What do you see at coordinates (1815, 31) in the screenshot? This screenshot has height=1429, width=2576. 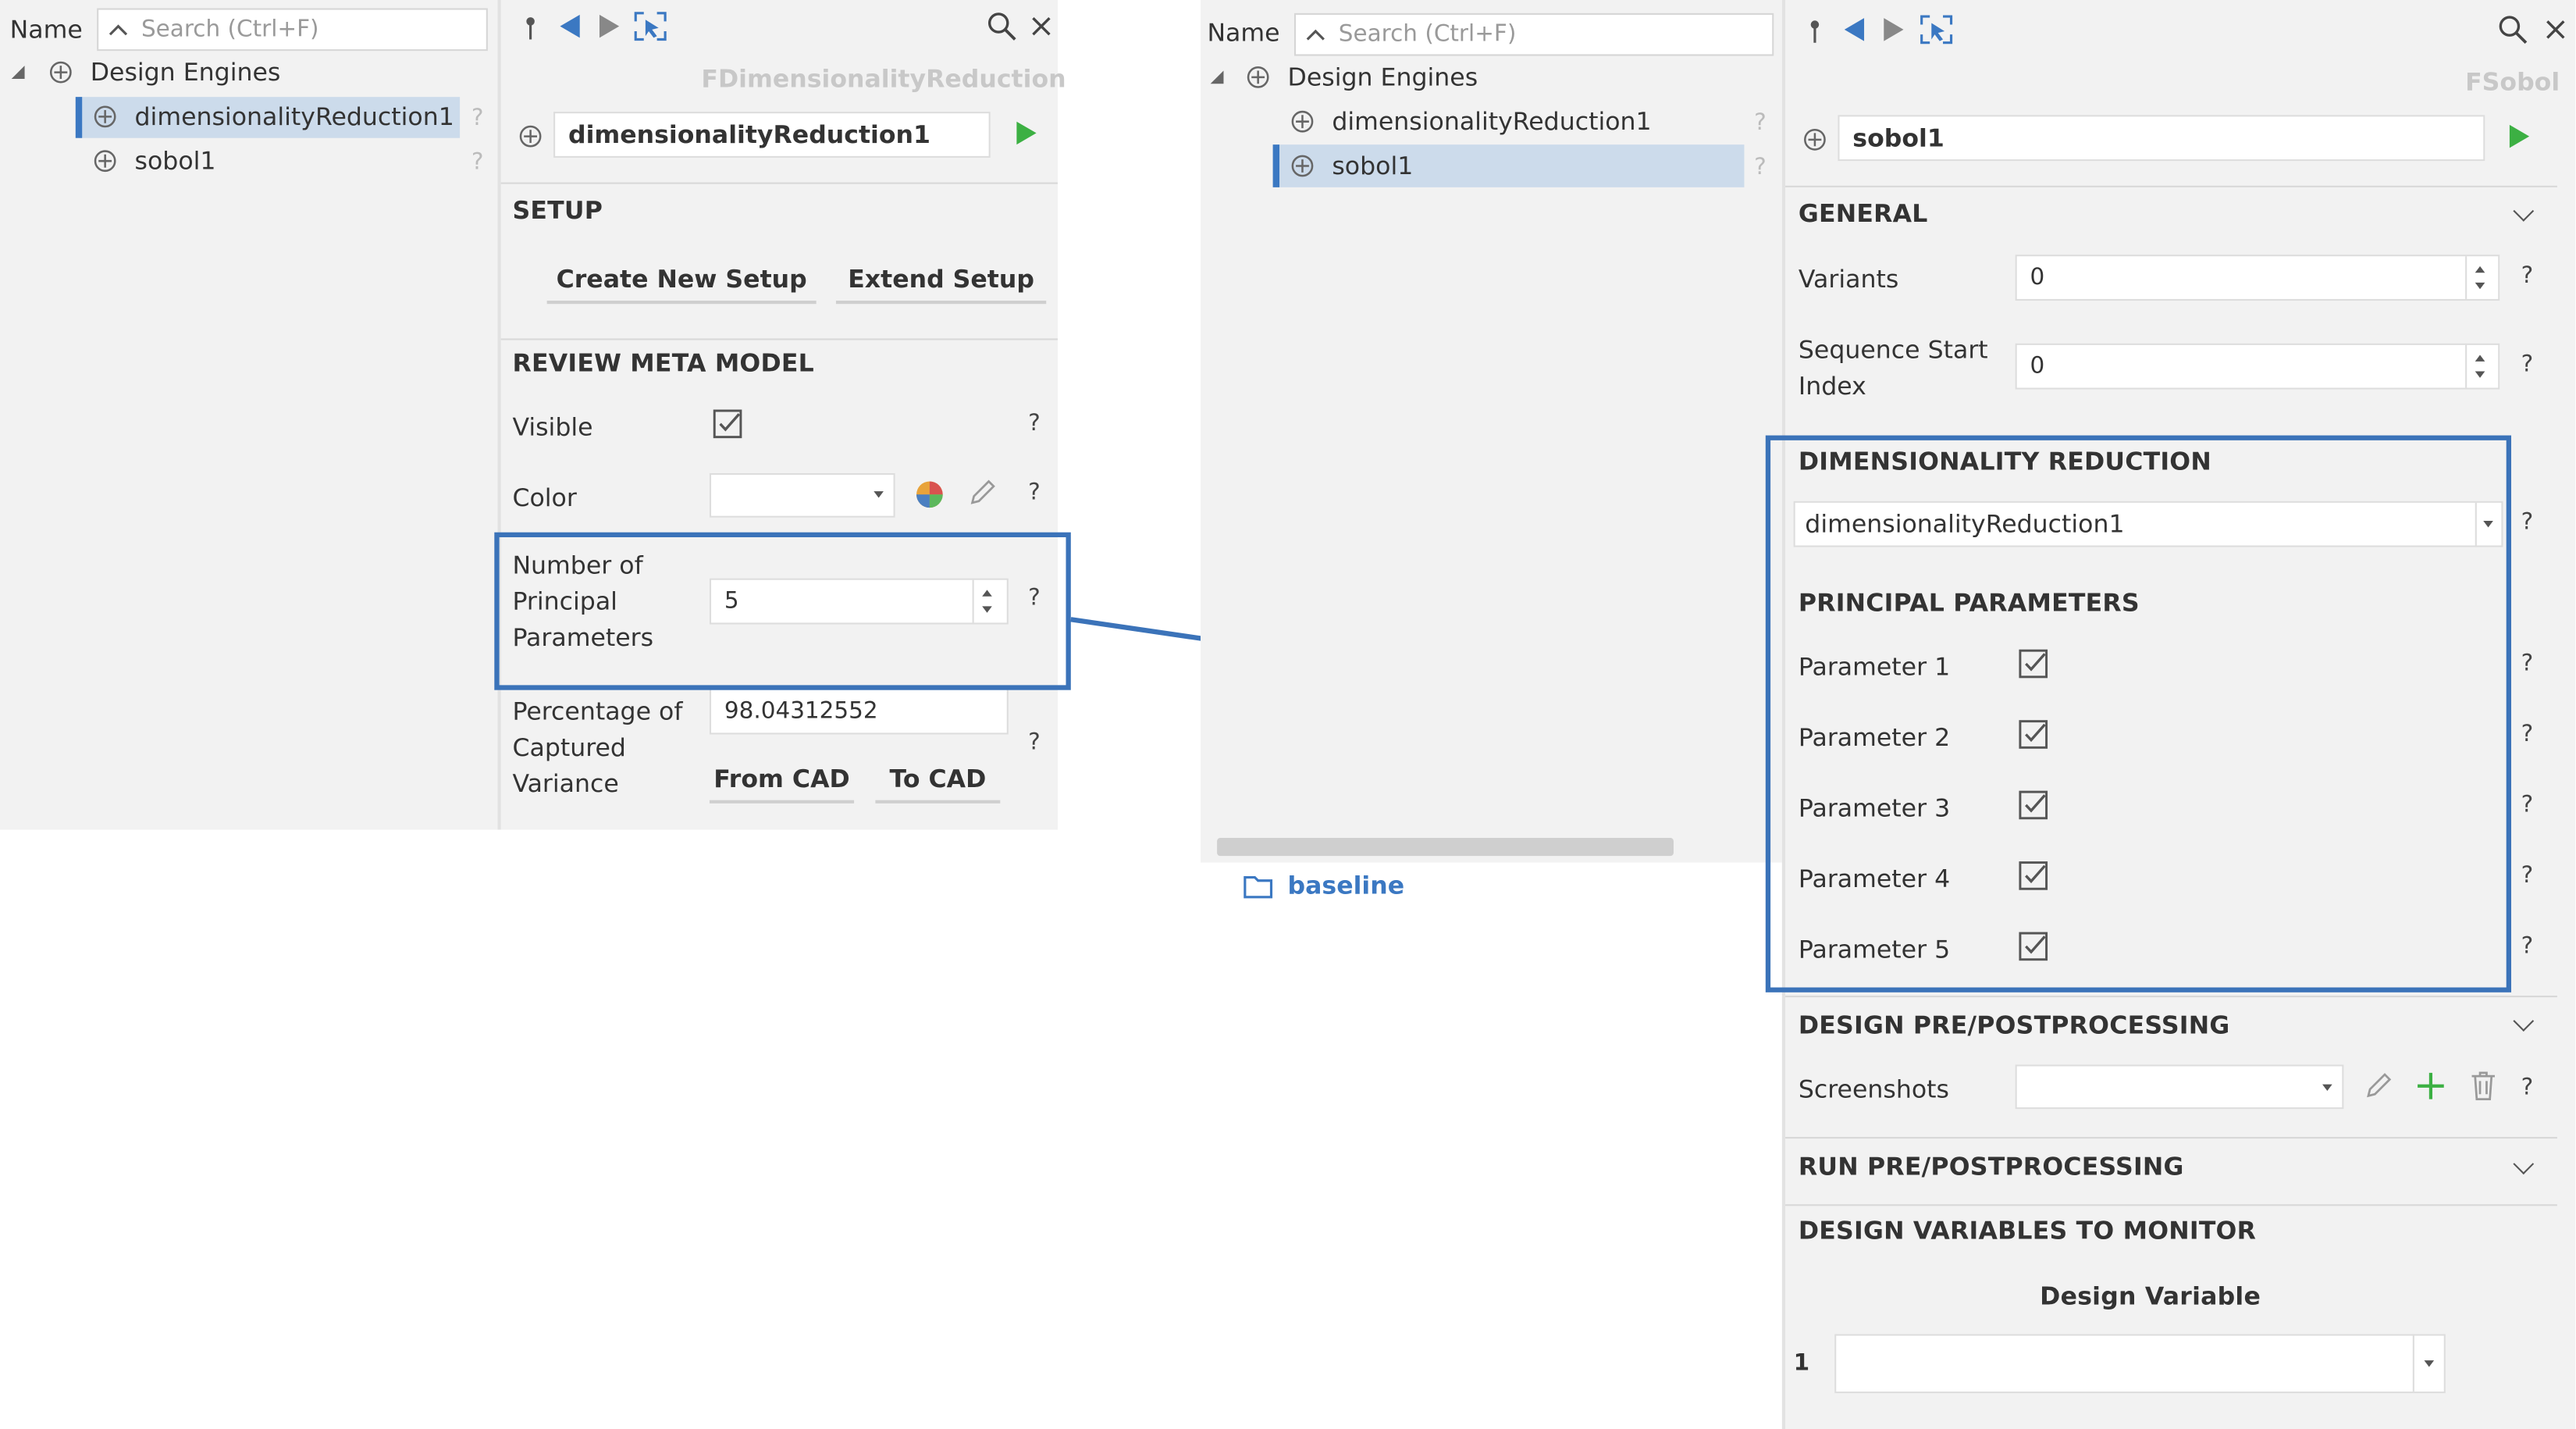 I see `pin-icon` at bounding box center [1815, 31].